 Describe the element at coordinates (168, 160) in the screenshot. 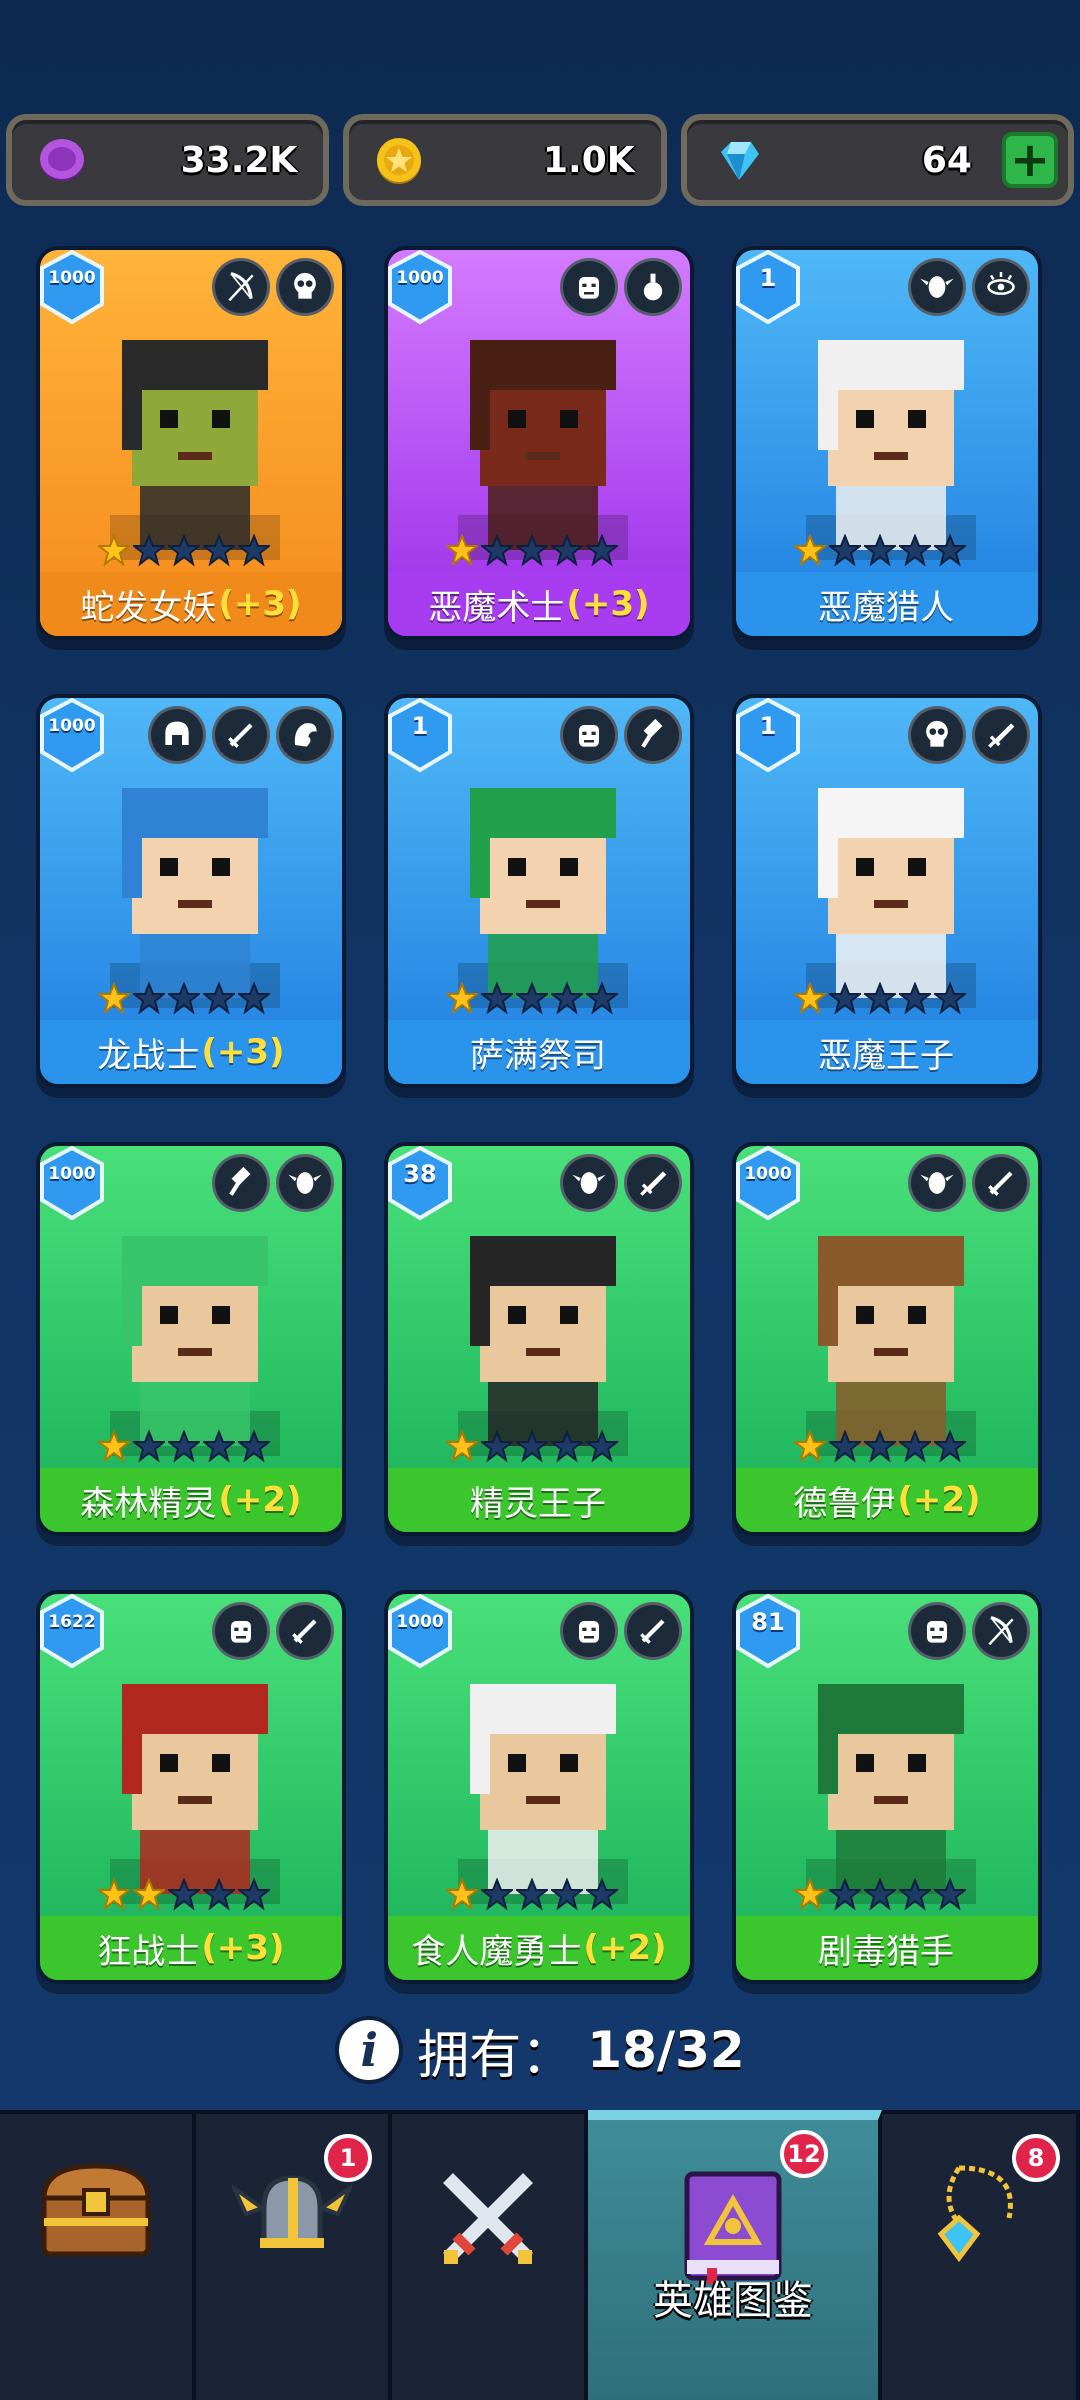

I see `purple-coin-counter: 33.2K` at that location.